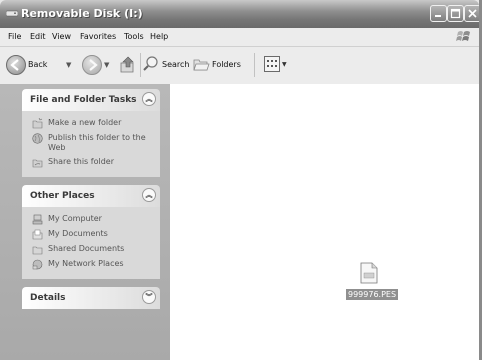  I want to click on menu-help: Help, so click(159, 36).